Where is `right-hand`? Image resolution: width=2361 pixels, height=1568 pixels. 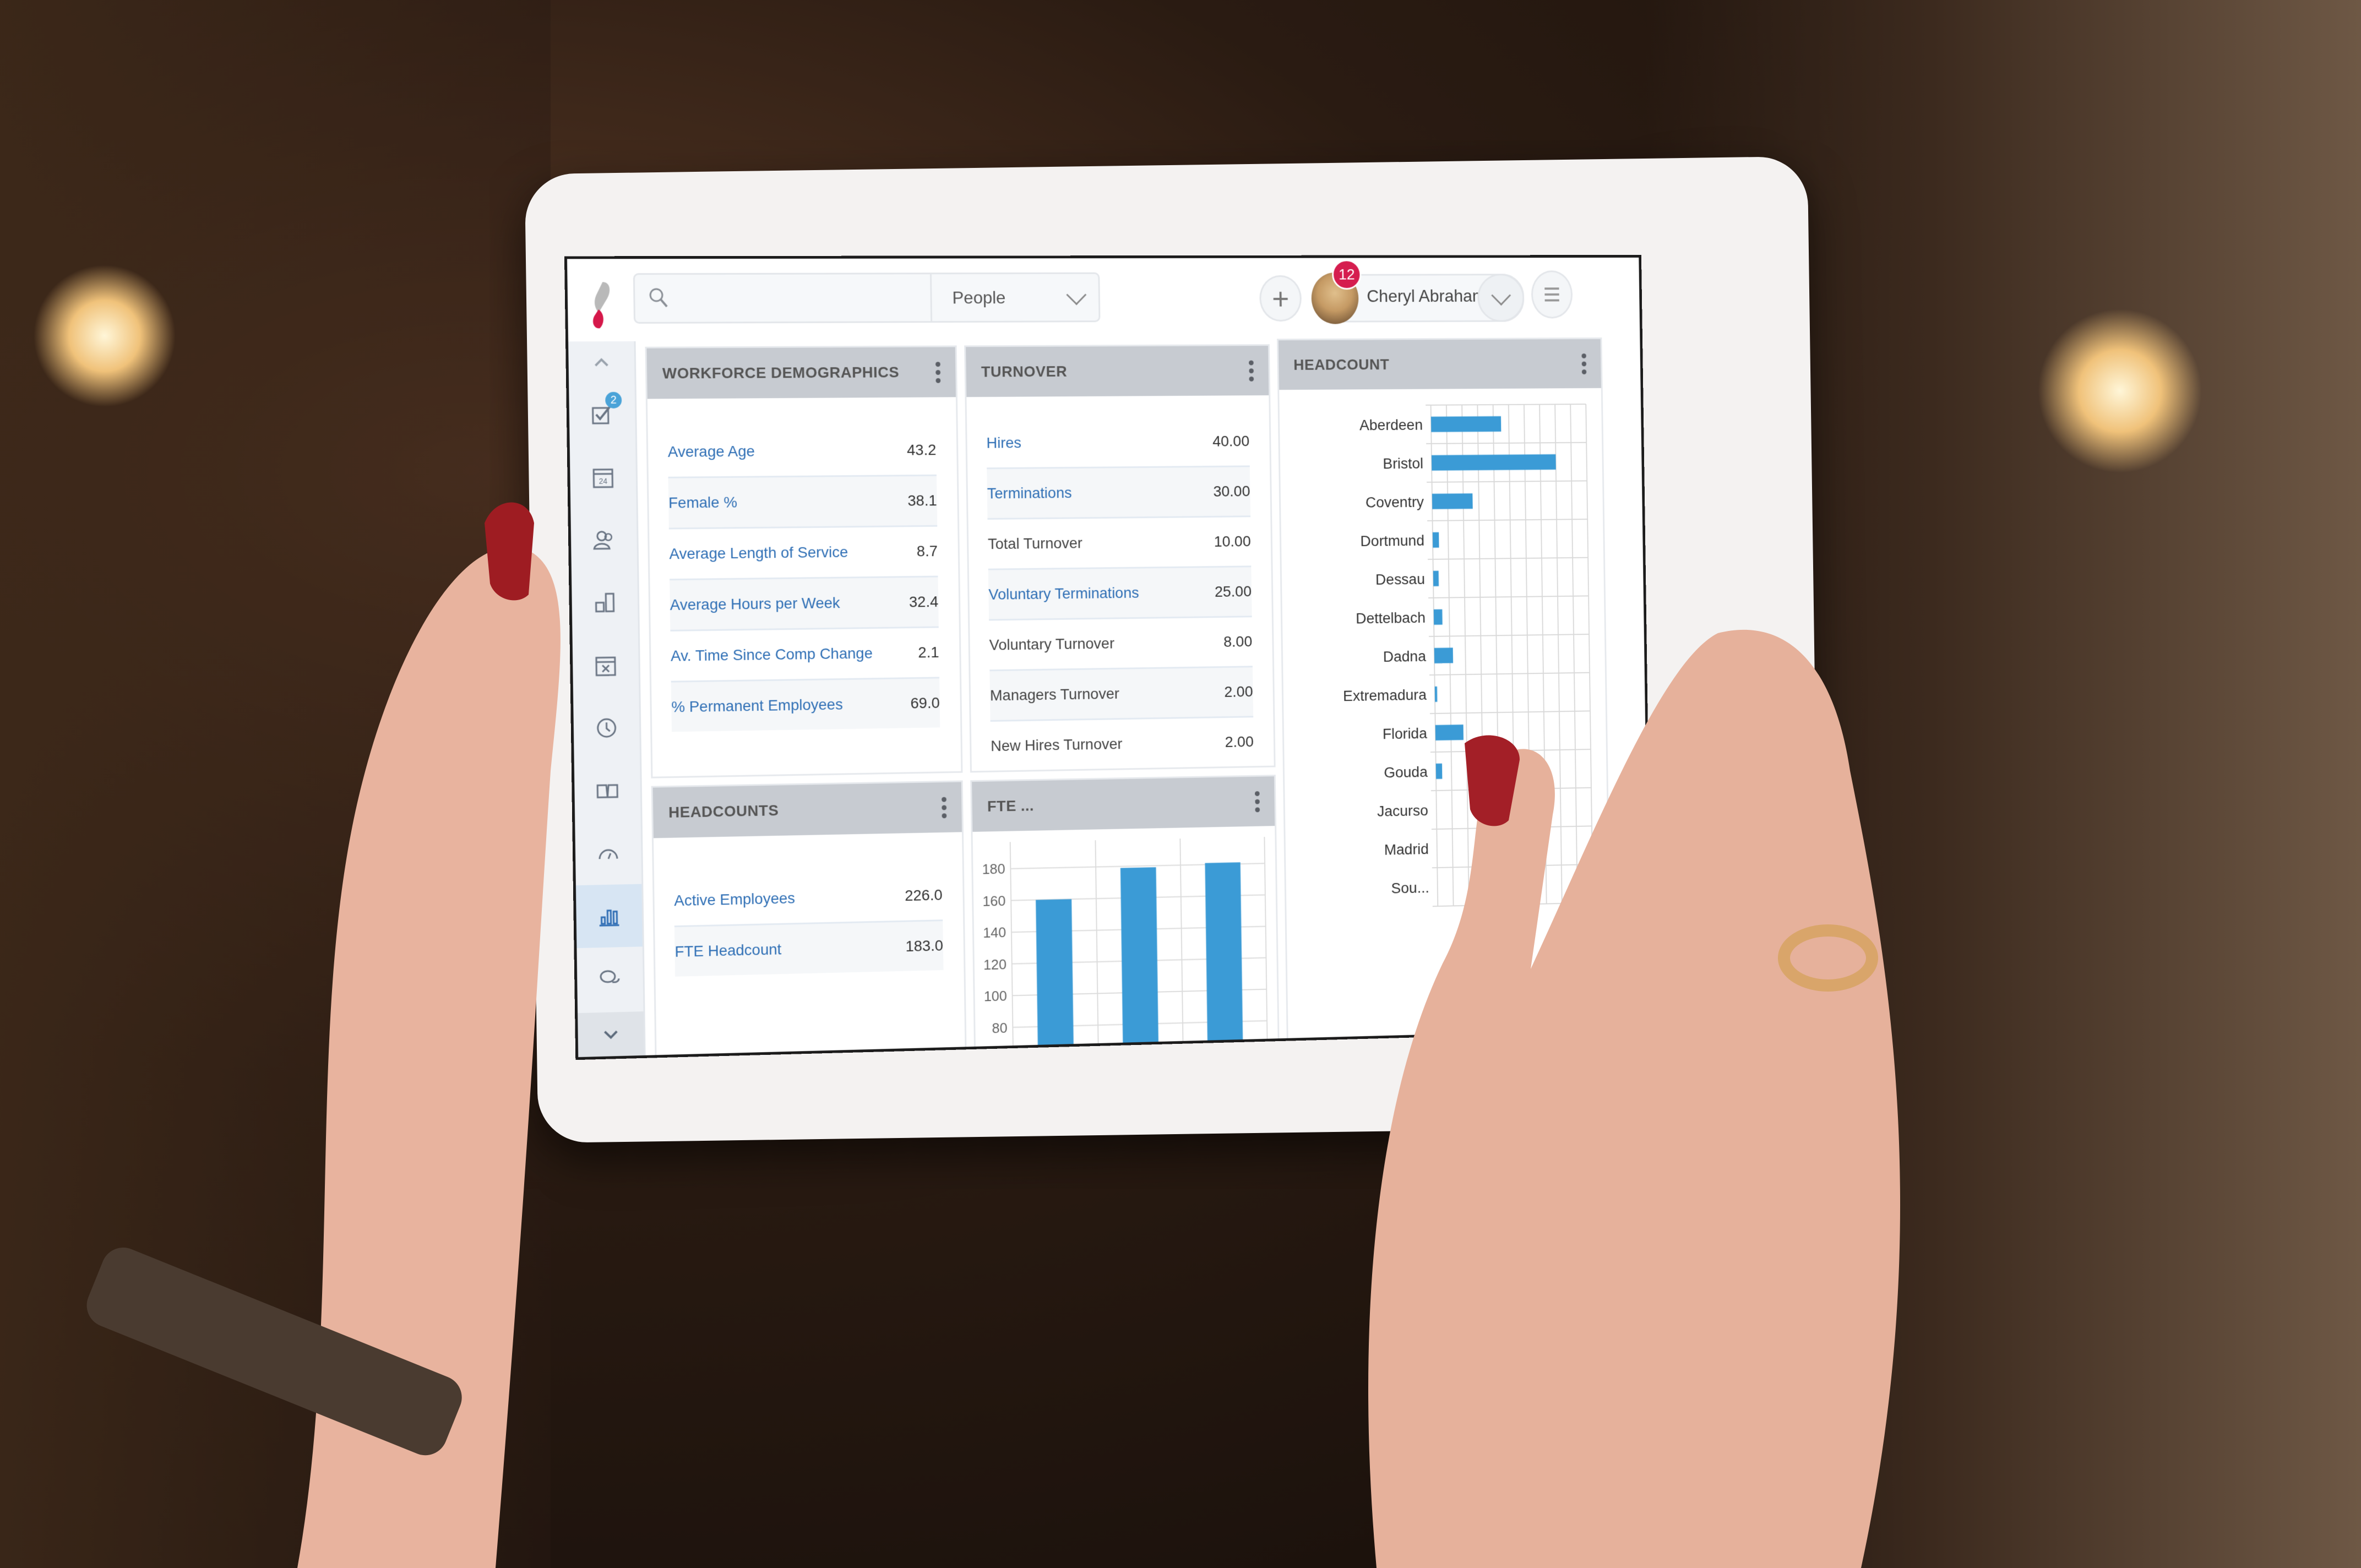
right-hand is located at coordinates (1634, 1098).